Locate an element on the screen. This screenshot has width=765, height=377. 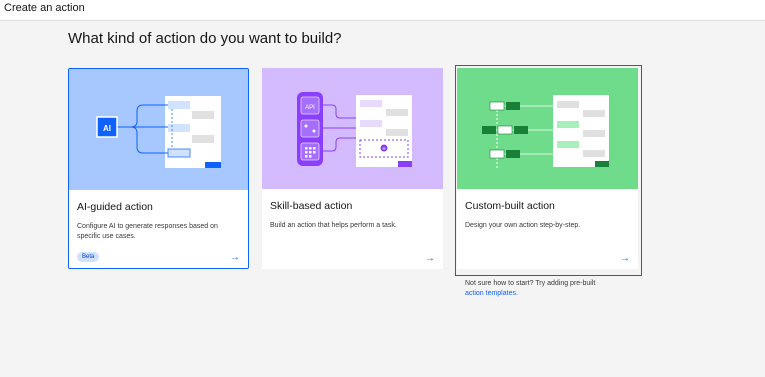
api-chip-label: API is located at coordinates (310, 108).